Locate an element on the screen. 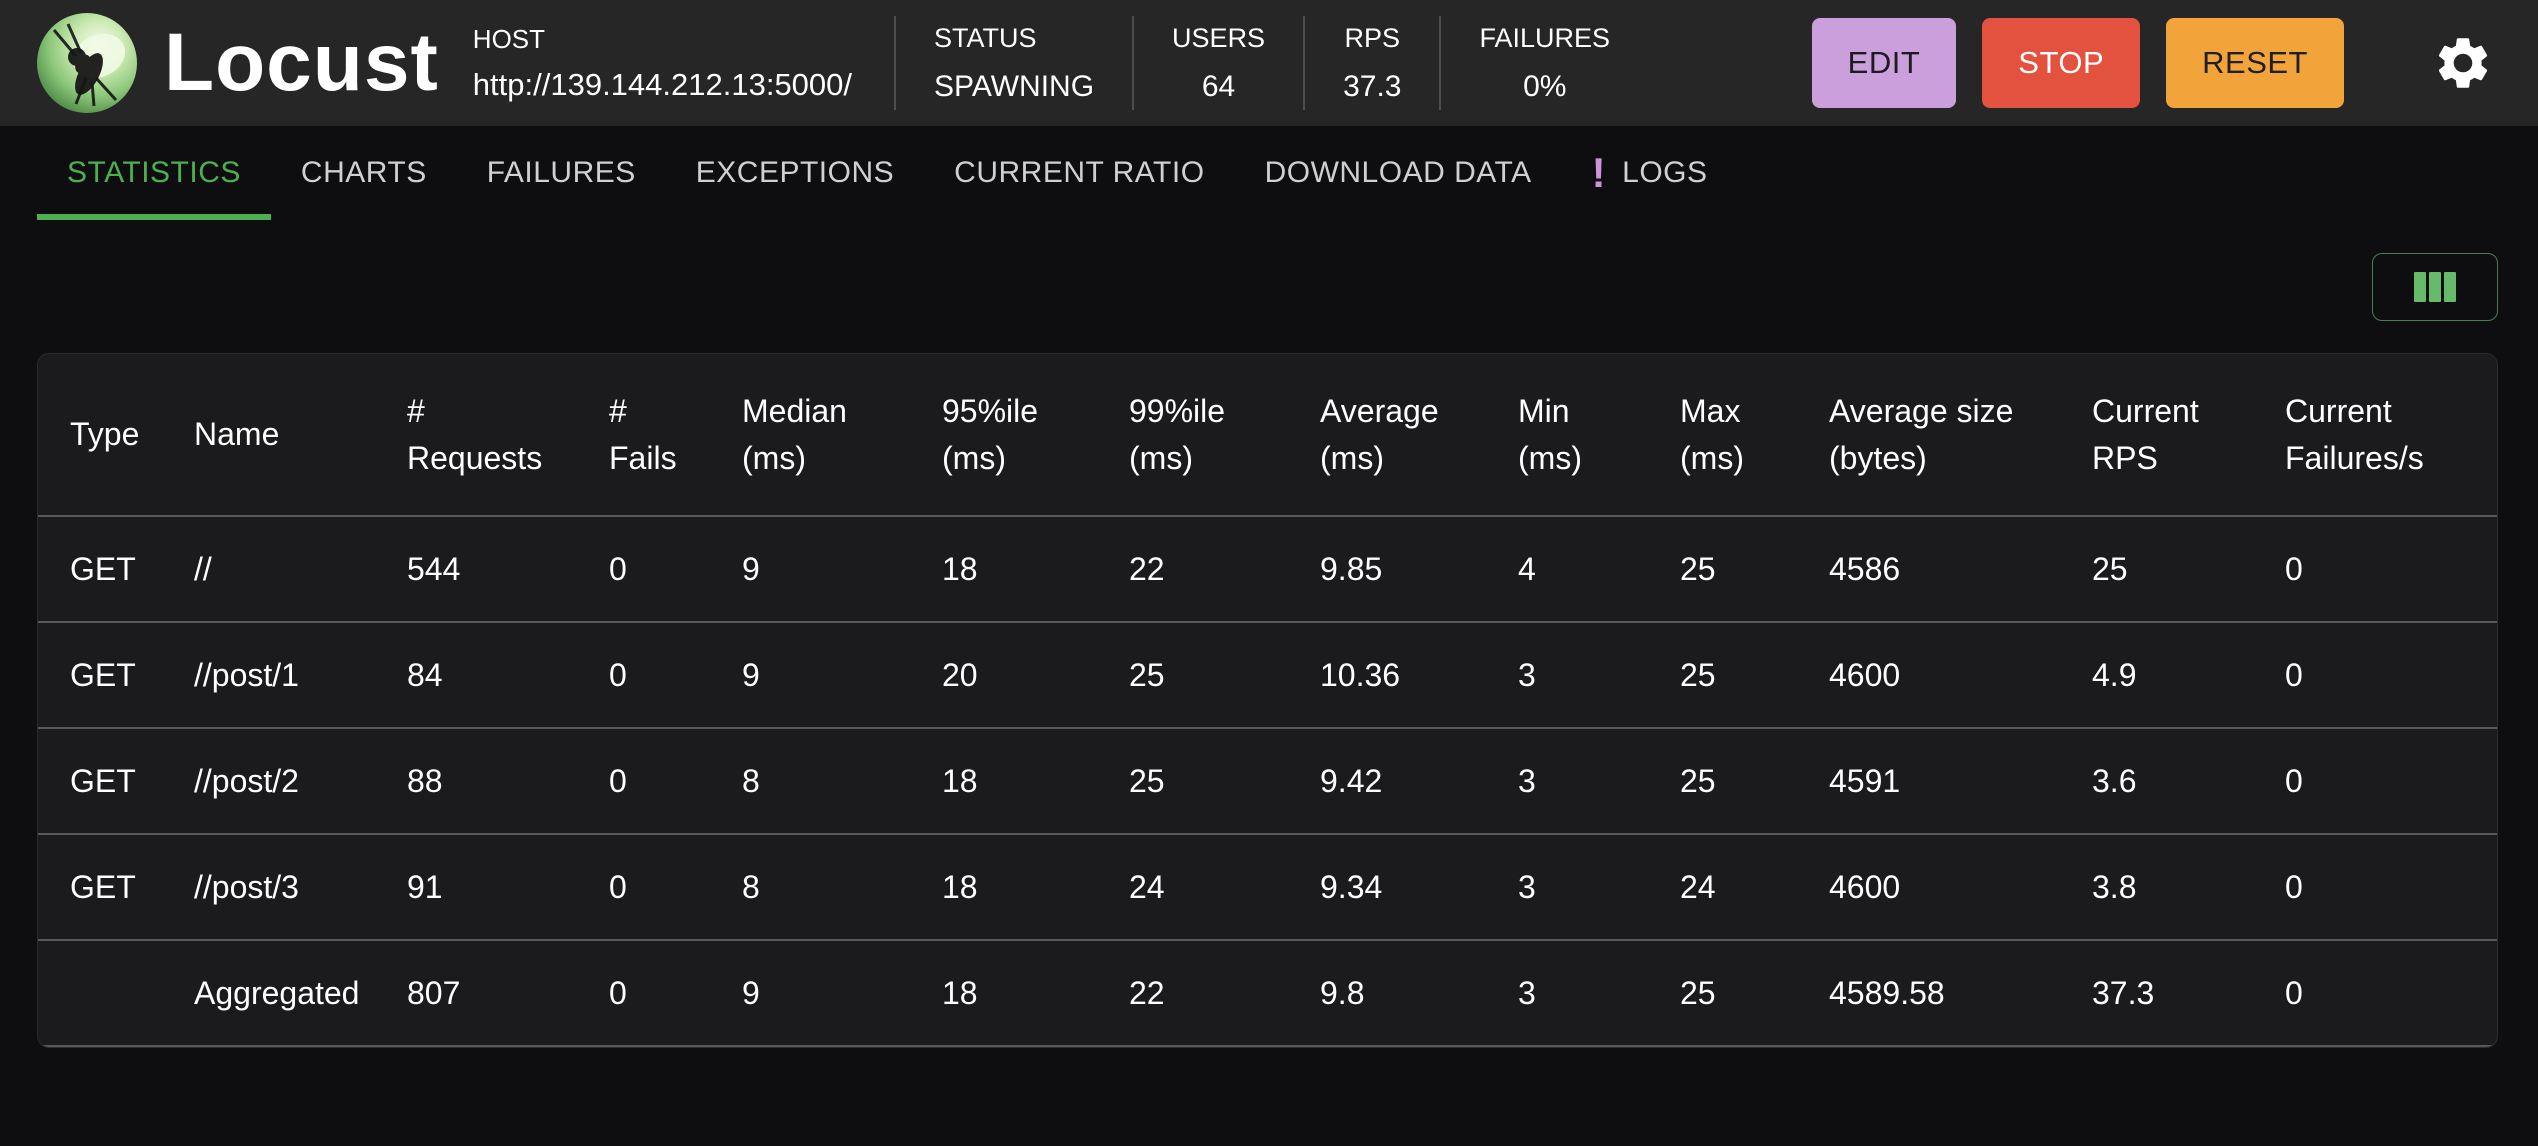 This screenshot has height=1146, width=2538. column-header-fails: # Fails is located at coordinates (643, 435).